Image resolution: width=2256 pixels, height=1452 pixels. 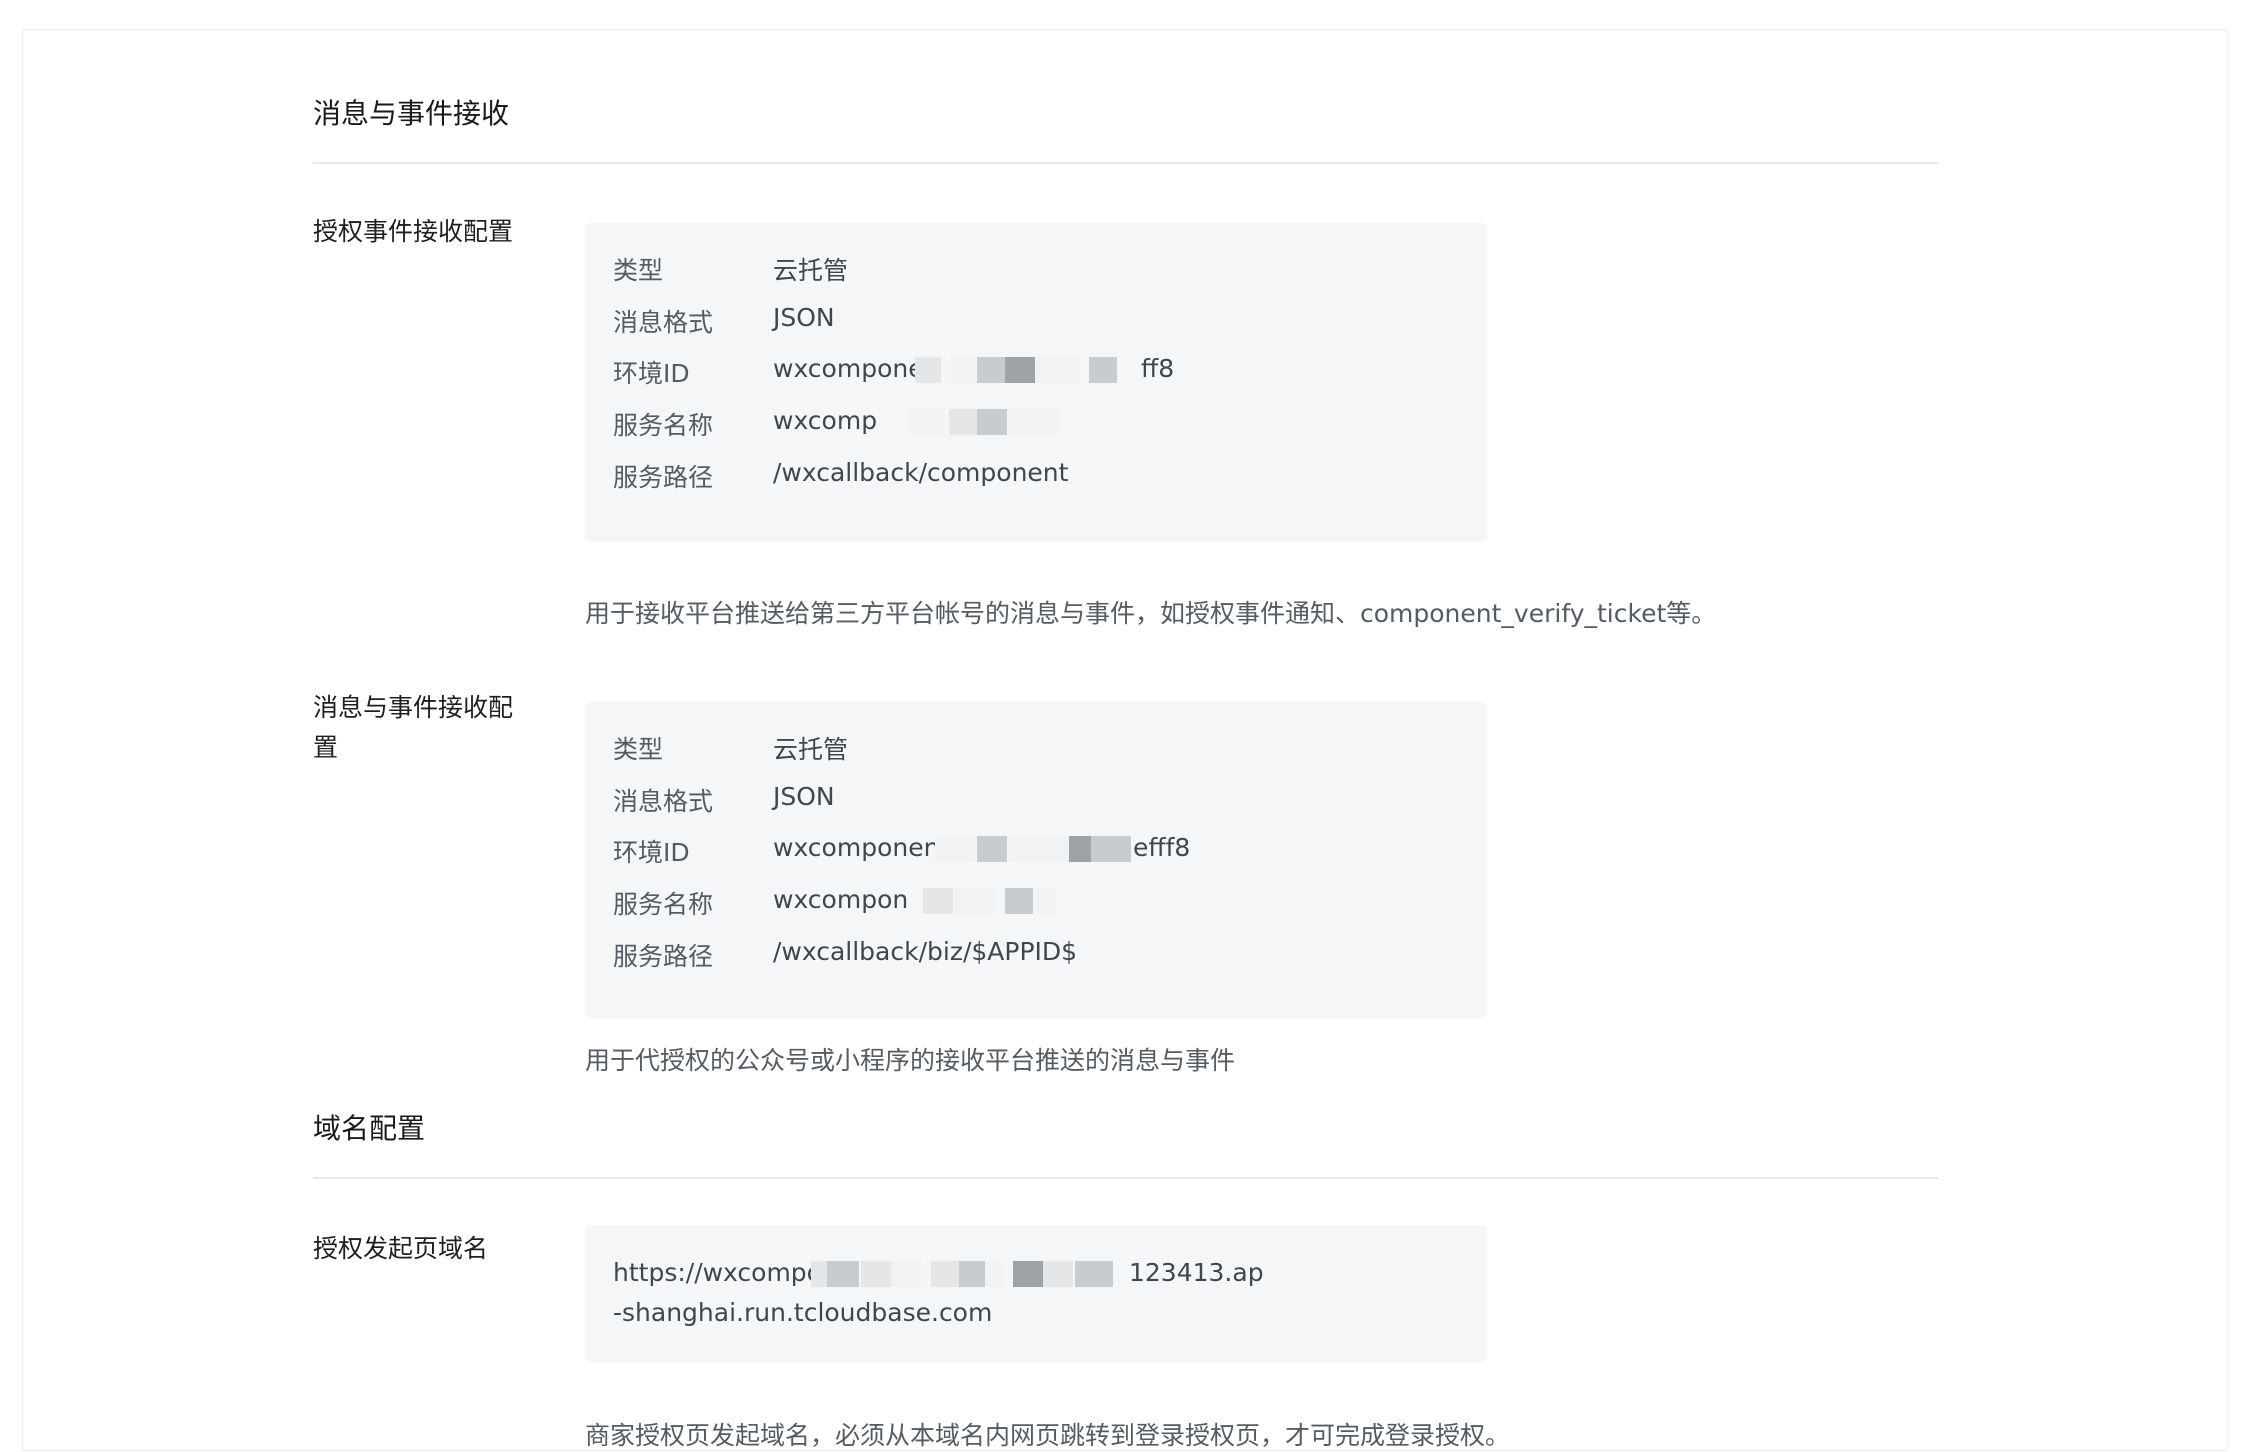 I want to click on auth-domain-label: 授权发起页域名, so click(x=401, y=1248).